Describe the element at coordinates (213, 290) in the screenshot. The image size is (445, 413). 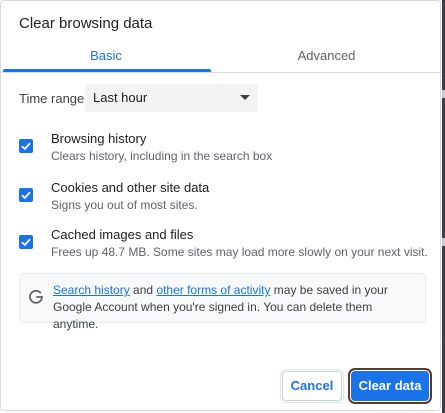
I see `other-activity-link: other forms of activity` at that location.